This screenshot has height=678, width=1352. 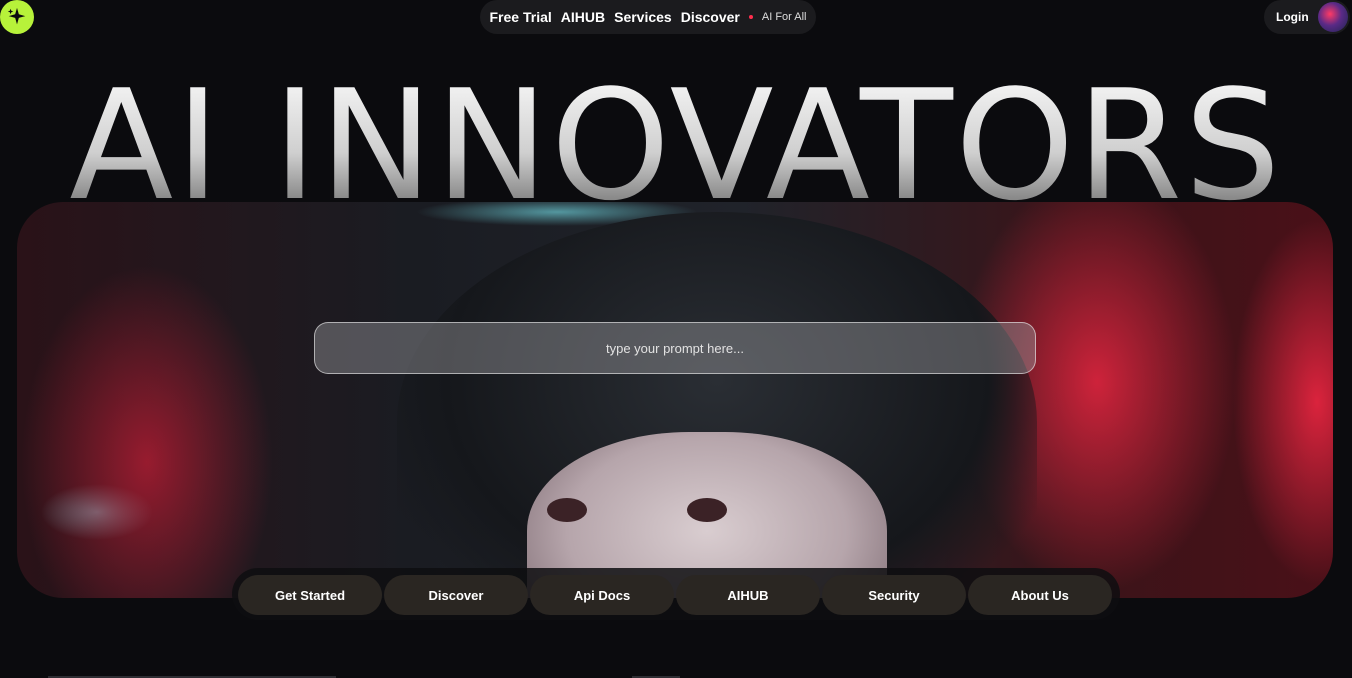 What do you see at coordinates (310, 595) in the screenshot?
I see `tab-get-started: Get Started` at bounding box center [310, 595].